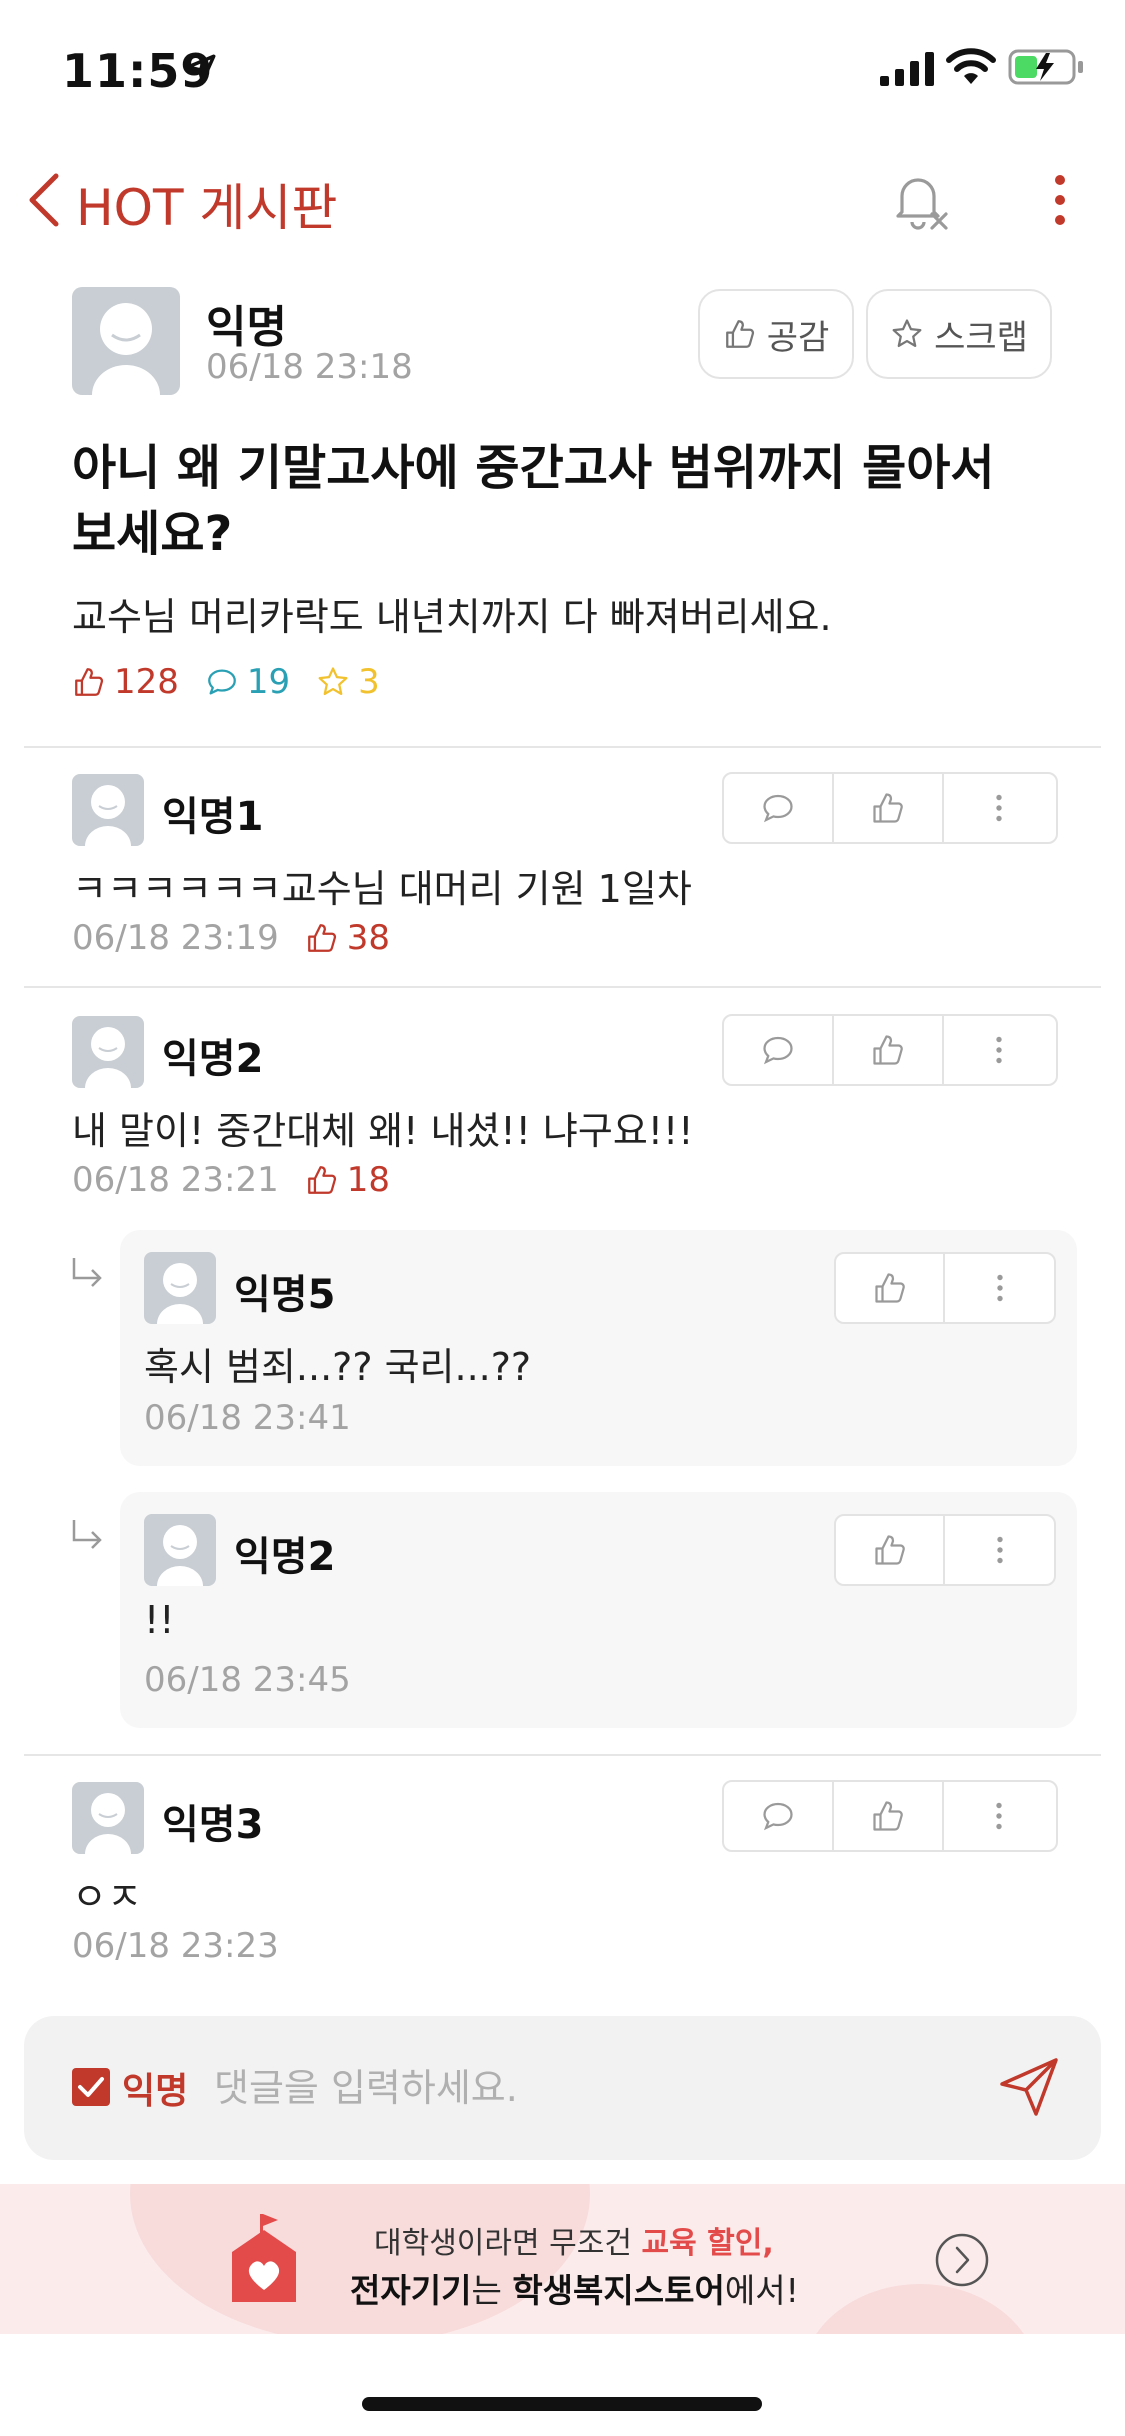  I want to click on chevron-right-circle-icon, so click(962, 2260).